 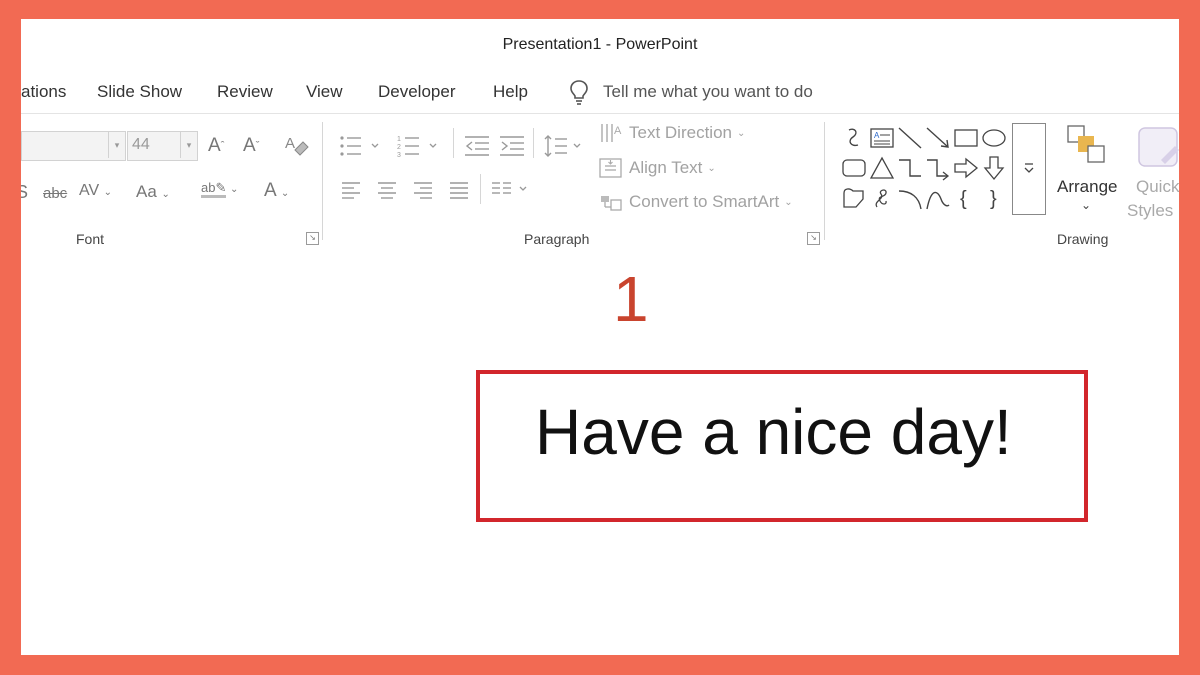 I want to click on text-direction-label: Text Direction, so click(x=680, y=132).